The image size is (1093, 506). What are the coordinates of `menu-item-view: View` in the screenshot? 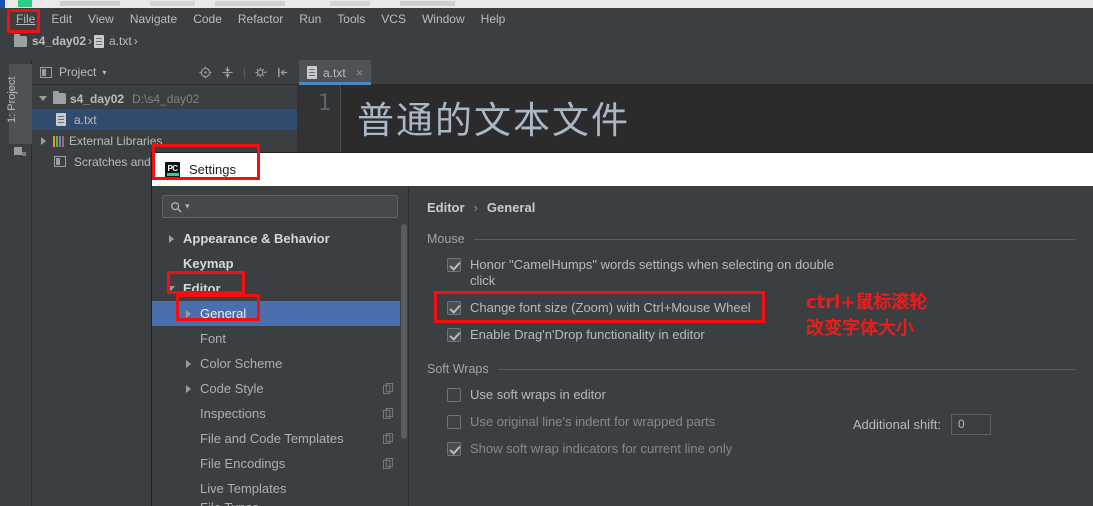 It's located at (101, 19).